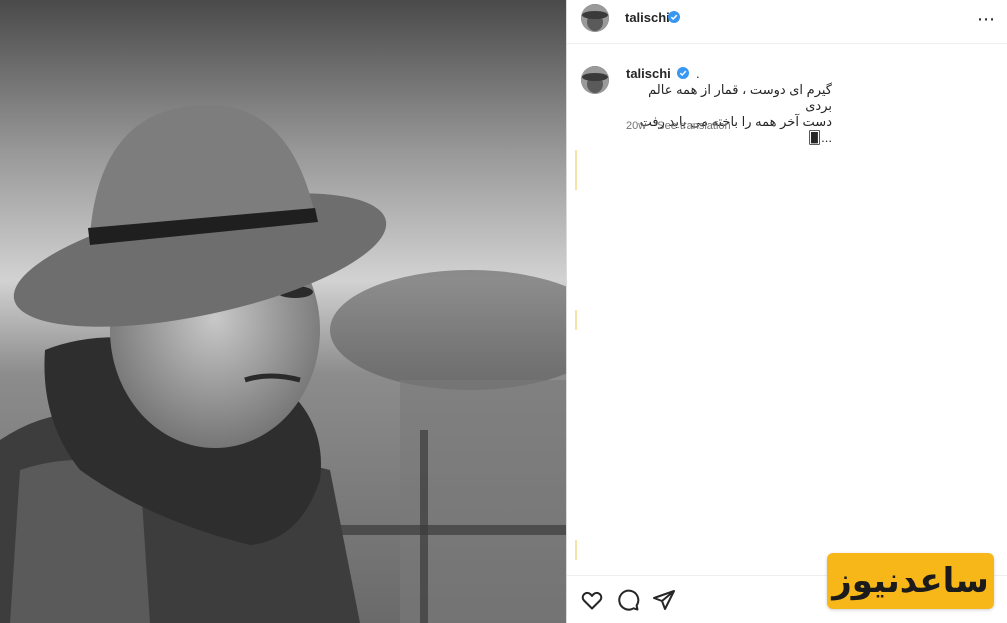 The width and height of the screenshot is (1007, 623). I want to click on see-translation-link: See translation, so click(693, 126).